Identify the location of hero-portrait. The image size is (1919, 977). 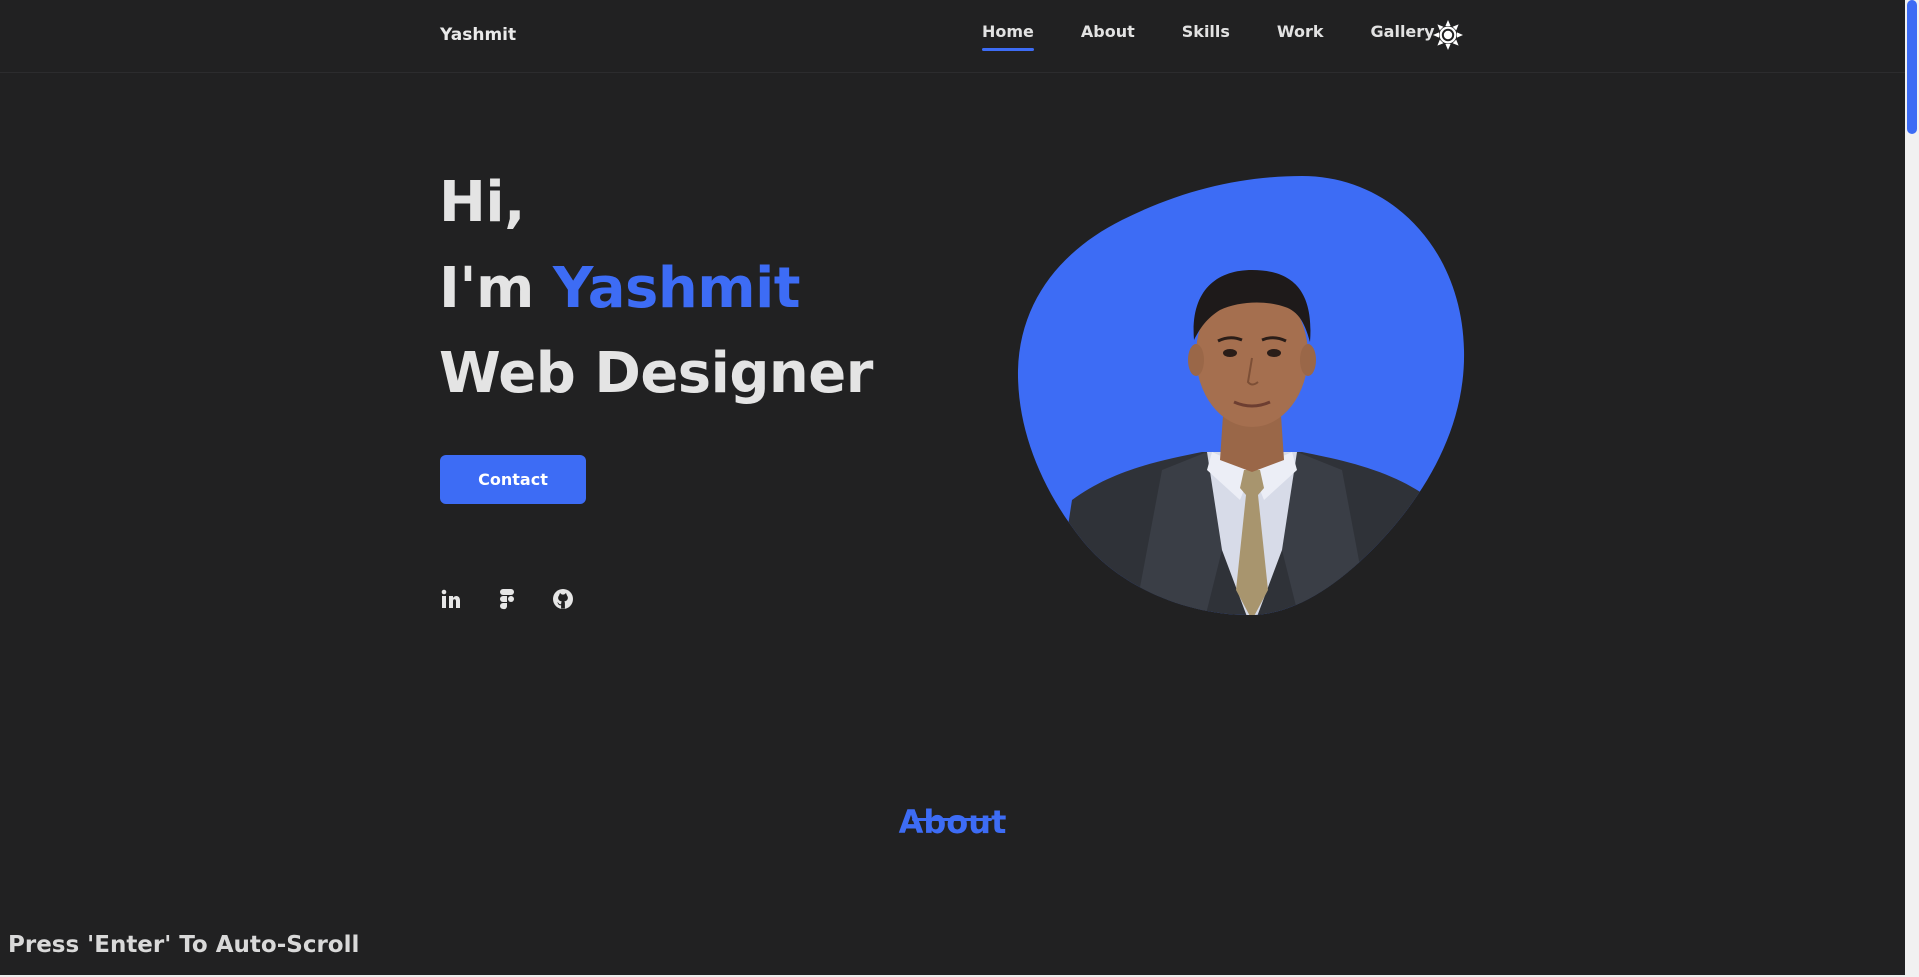
(1242, 395).